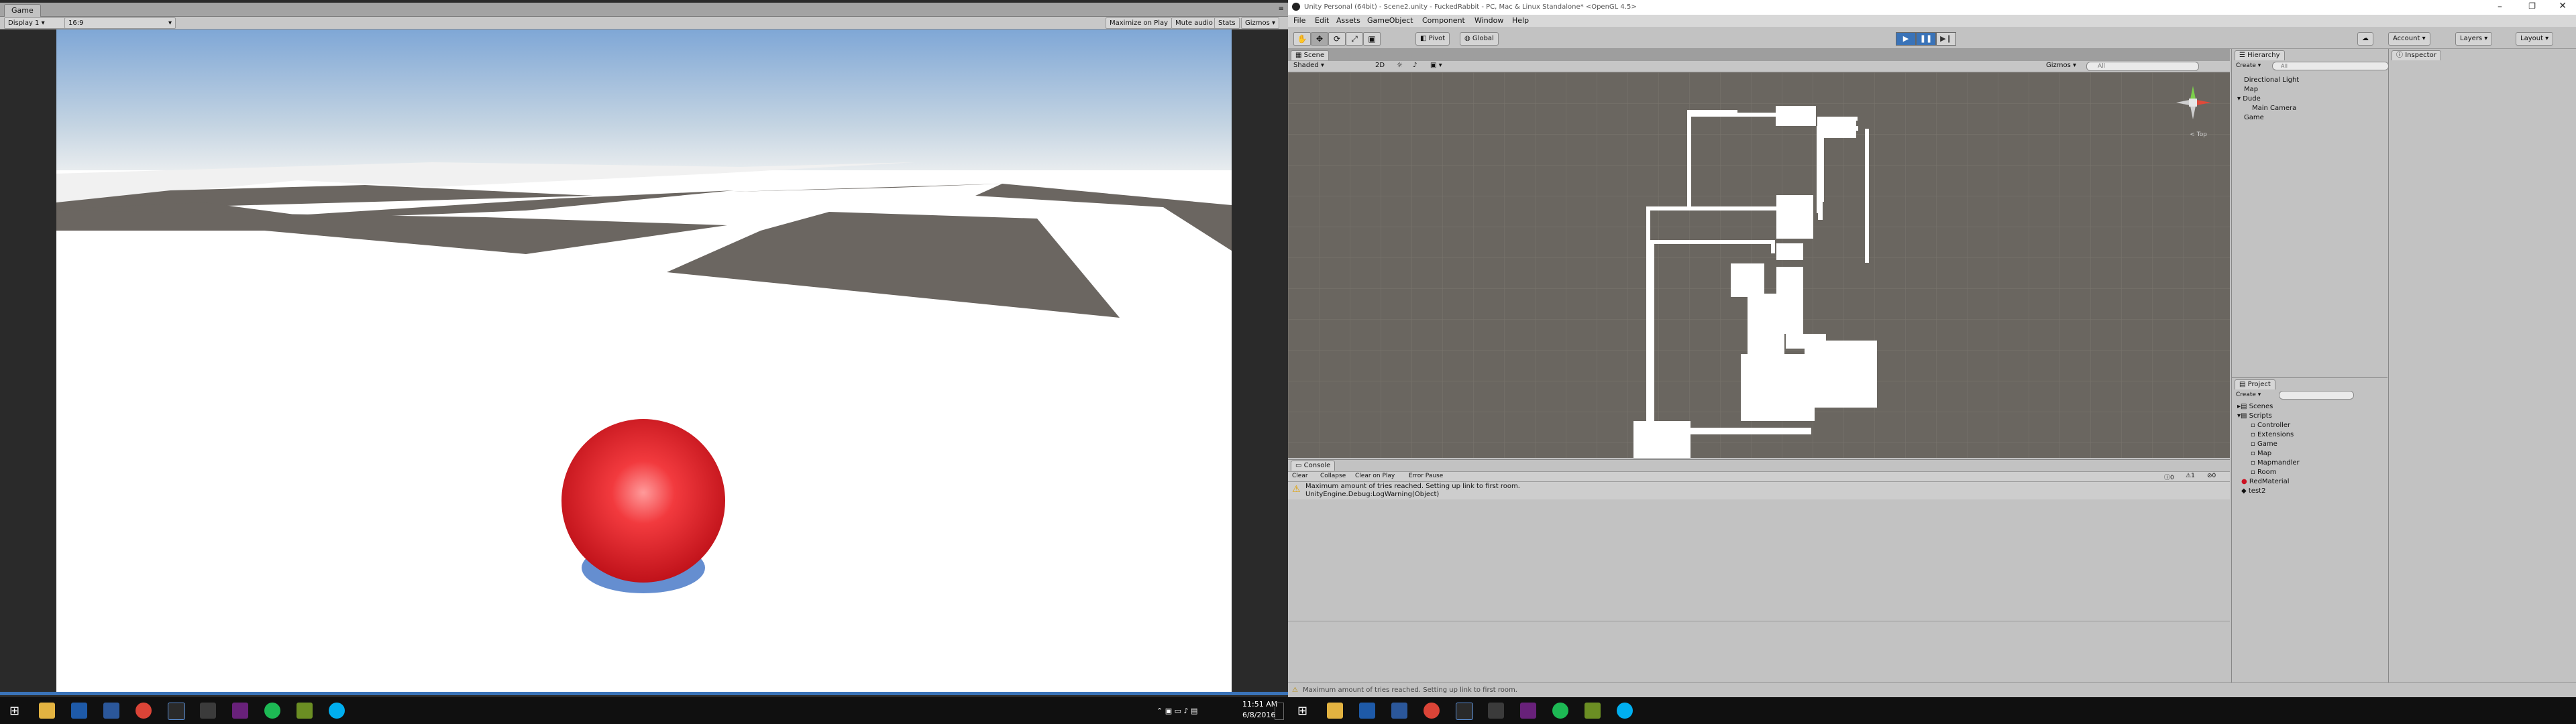  Describe the element at coordinates (2409, 39) in the screenshot. I see `account-dropdown: Account ▾` at that location.